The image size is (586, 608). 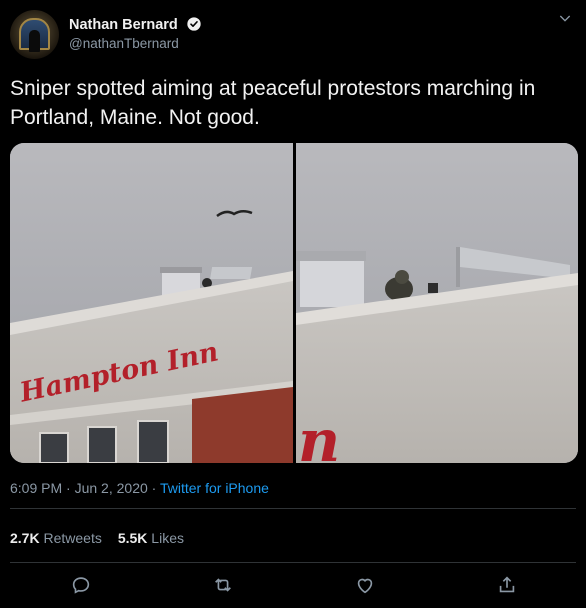 I want to click on likes-count: 5.5K, so click(x=132, y=538).